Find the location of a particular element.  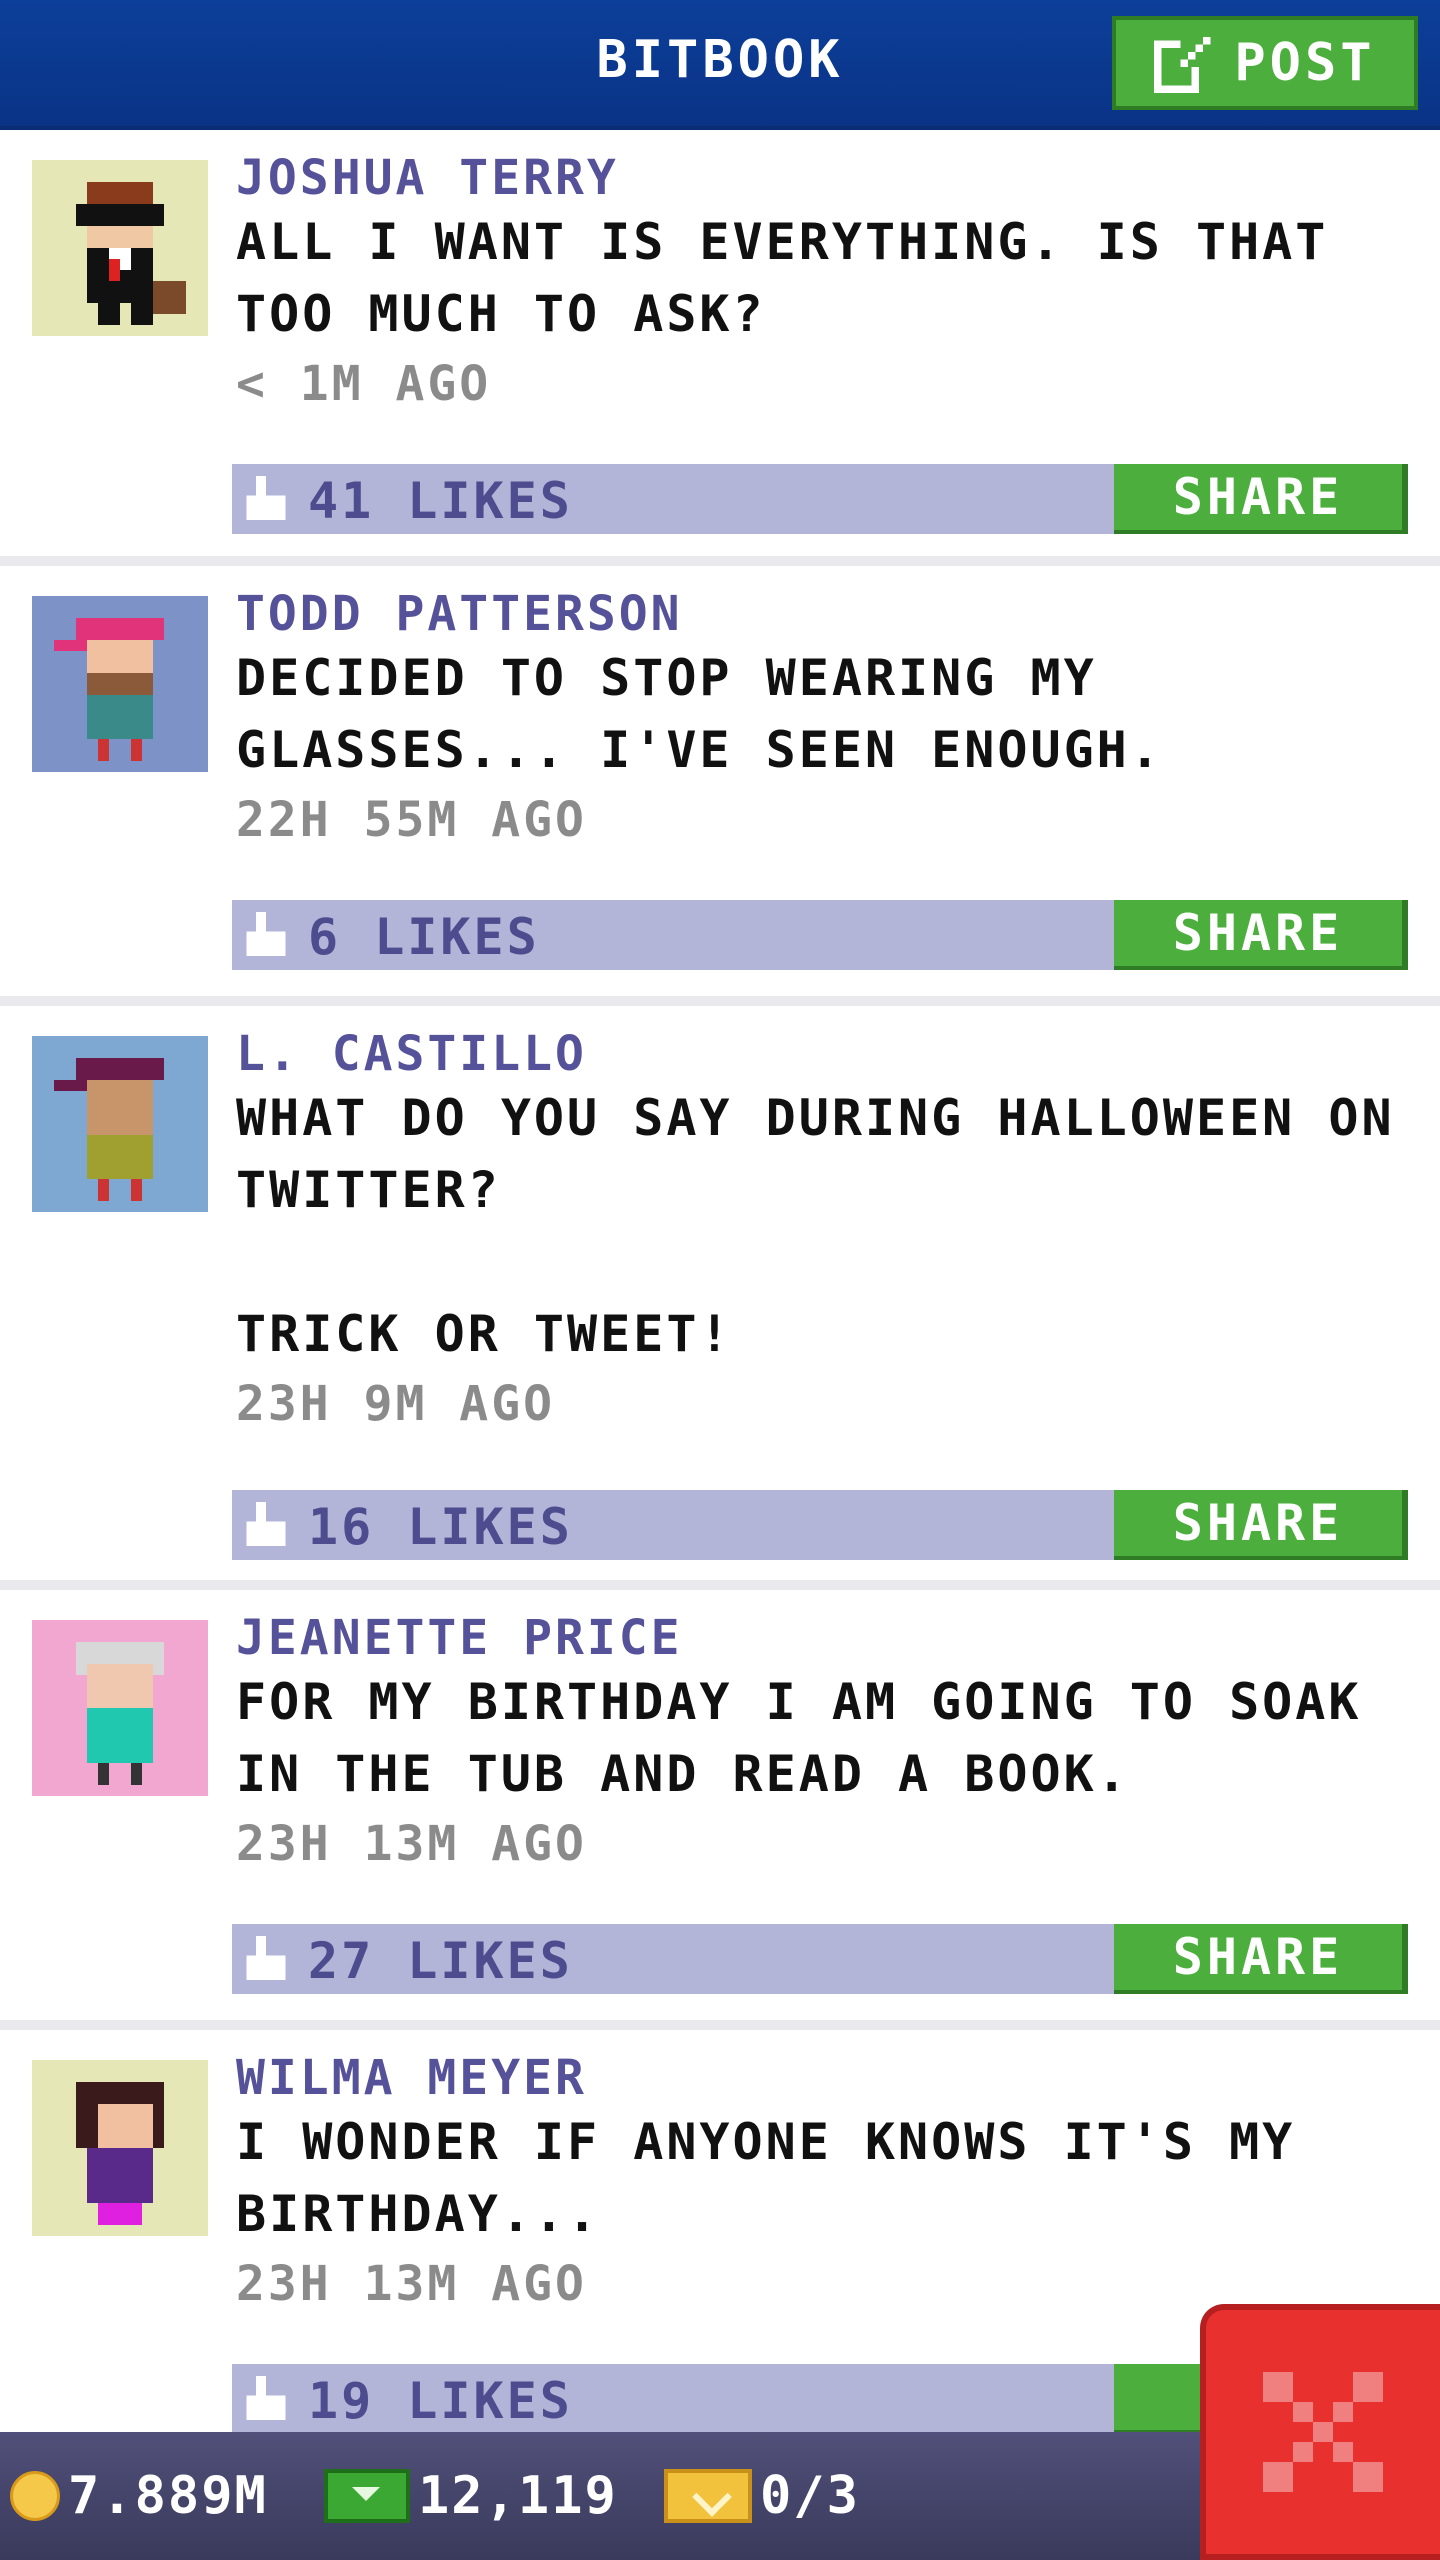

tickets-value: 0/3 is located at coordinates (810, 2496).